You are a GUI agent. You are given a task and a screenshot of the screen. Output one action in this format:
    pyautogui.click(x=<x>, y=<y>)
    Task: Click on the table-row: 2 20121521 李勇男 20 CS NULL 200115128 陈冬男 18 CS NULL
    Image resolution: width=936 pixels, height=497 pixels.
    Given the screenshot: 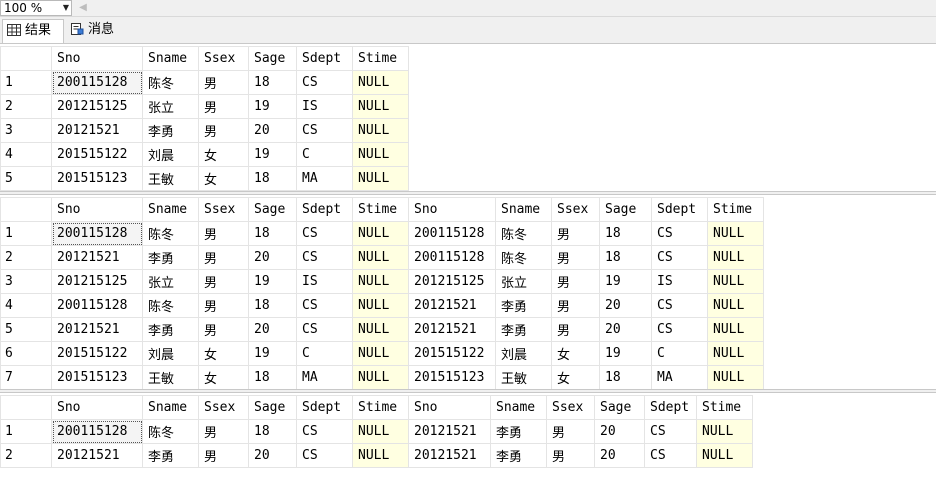 What is the action you would take?
    pyautogui.click(x=382, y=257)
    